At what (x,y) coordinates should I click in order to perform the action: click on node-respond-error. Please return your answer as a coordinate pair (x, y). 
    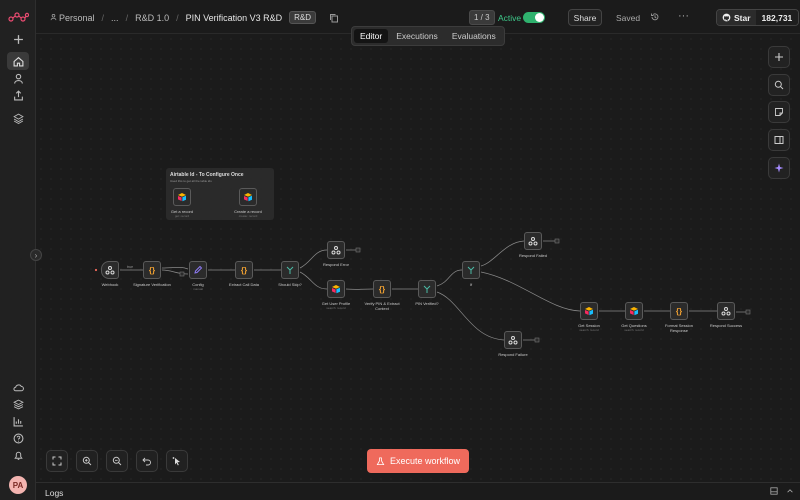
    Looking at the image, I should click on (336, 250).